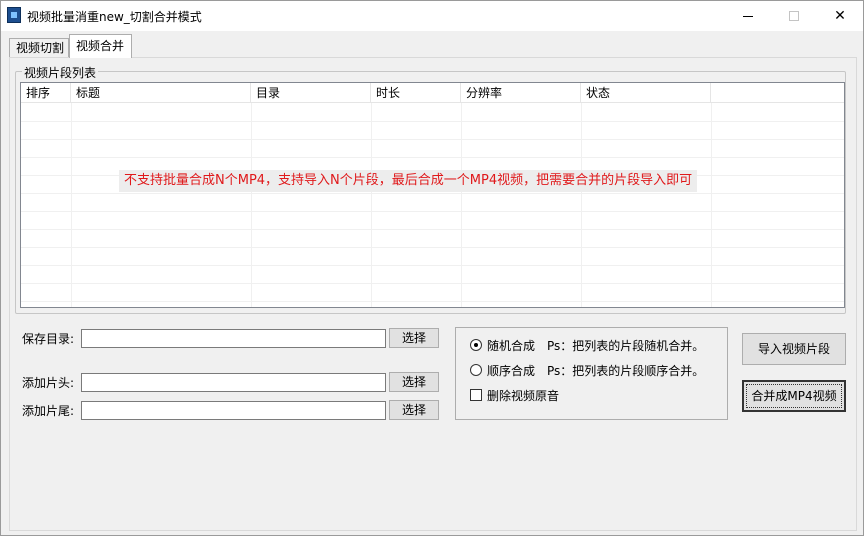 This screenshot has width=864, height=536. I want to click on column-order: 排序, so click(46, 93).